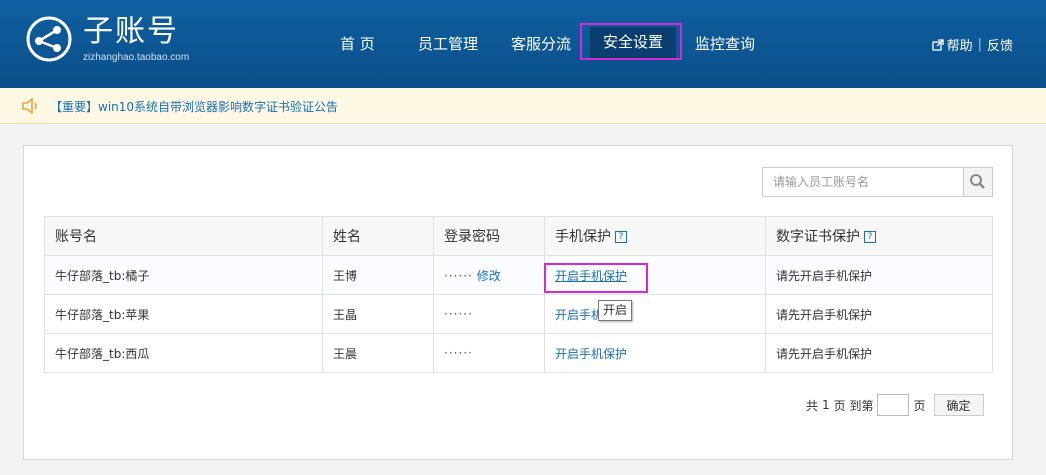 Image resolution: width=1046 pixels, height=475 pixels. Describe the element at coordinates (596, 278) in the screenshot. I see `phone-protection-highlight` at that location.